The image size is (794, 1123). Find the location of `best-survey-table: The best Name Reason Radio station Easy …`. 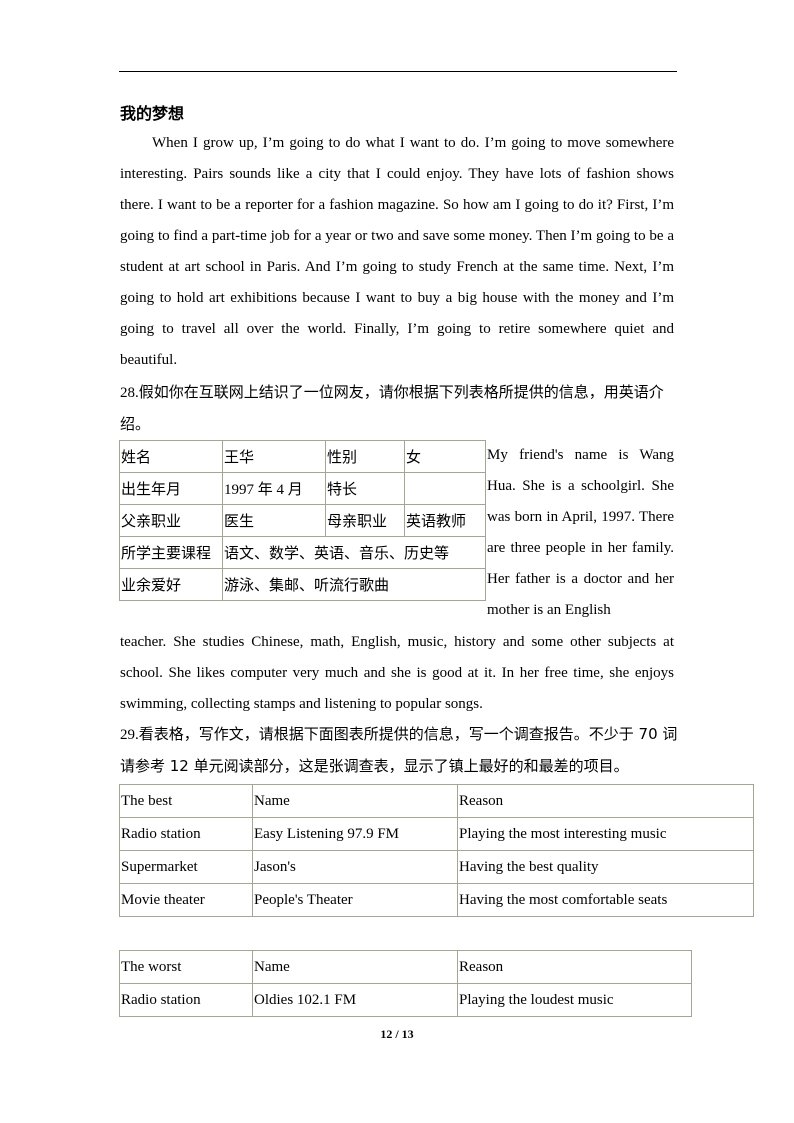

best-survey-table: The best Name Reason Radio station Easy … is located at coordinates (436, 850).